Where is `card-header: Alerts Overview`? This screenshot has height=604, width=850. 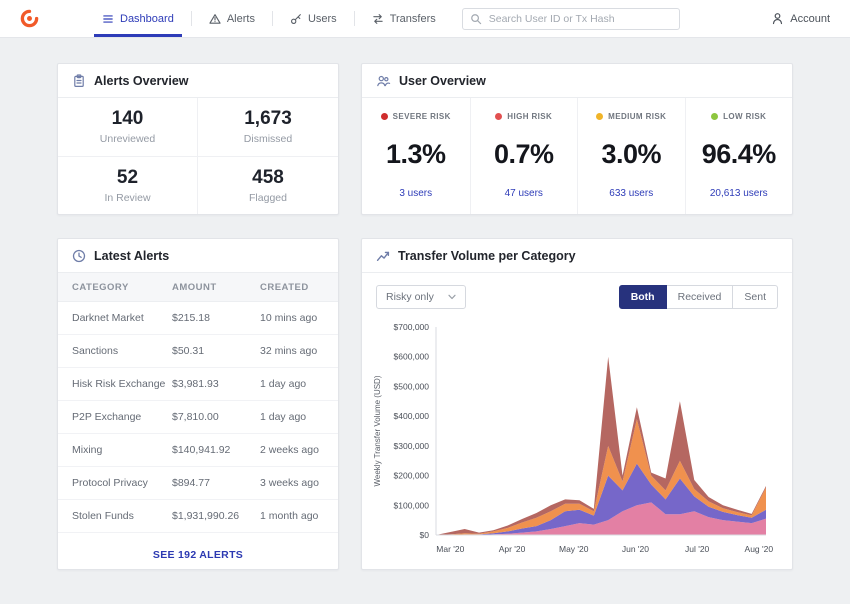 card-header: Alerts Overview is located at coordinates (198, 81).